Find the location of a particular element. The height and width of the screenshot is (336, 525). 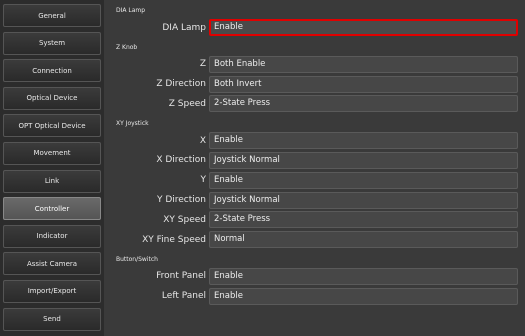

sidebar-item-opt-optical-device: OPT Optical Device is located at coordinates (52, 126).